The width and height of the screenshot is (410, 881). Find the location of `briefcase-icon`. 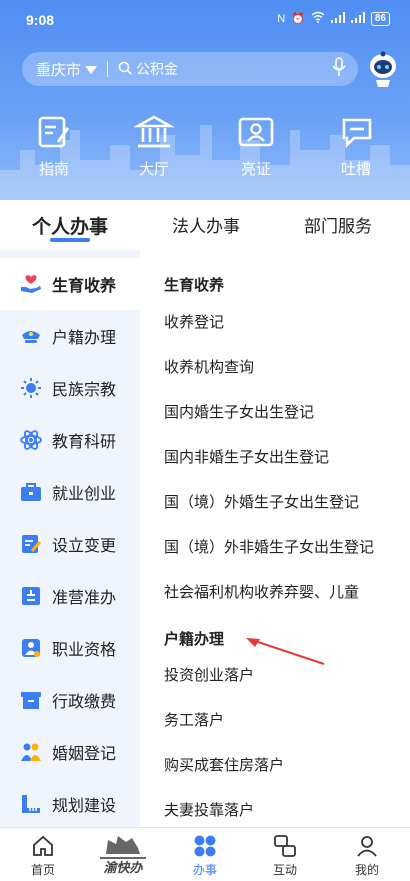

briefcase-icon is located at coordinates (31, 492).